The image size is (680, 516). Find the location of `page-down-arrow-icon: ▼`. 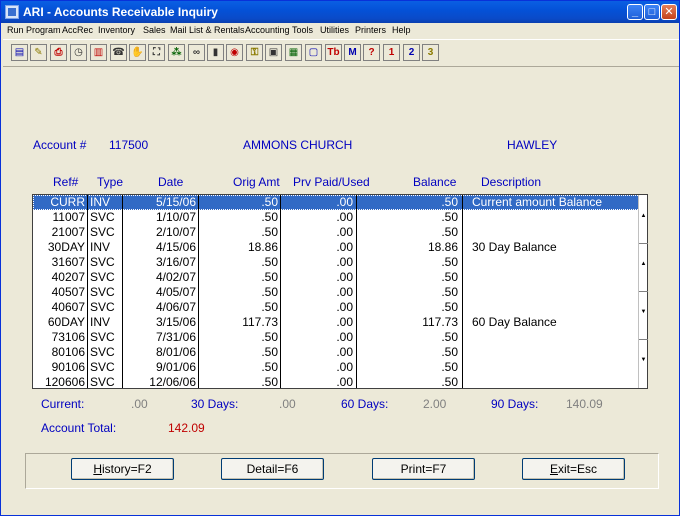

page-down-arrow-icon: ▼ is located at coordinates (643, 312).